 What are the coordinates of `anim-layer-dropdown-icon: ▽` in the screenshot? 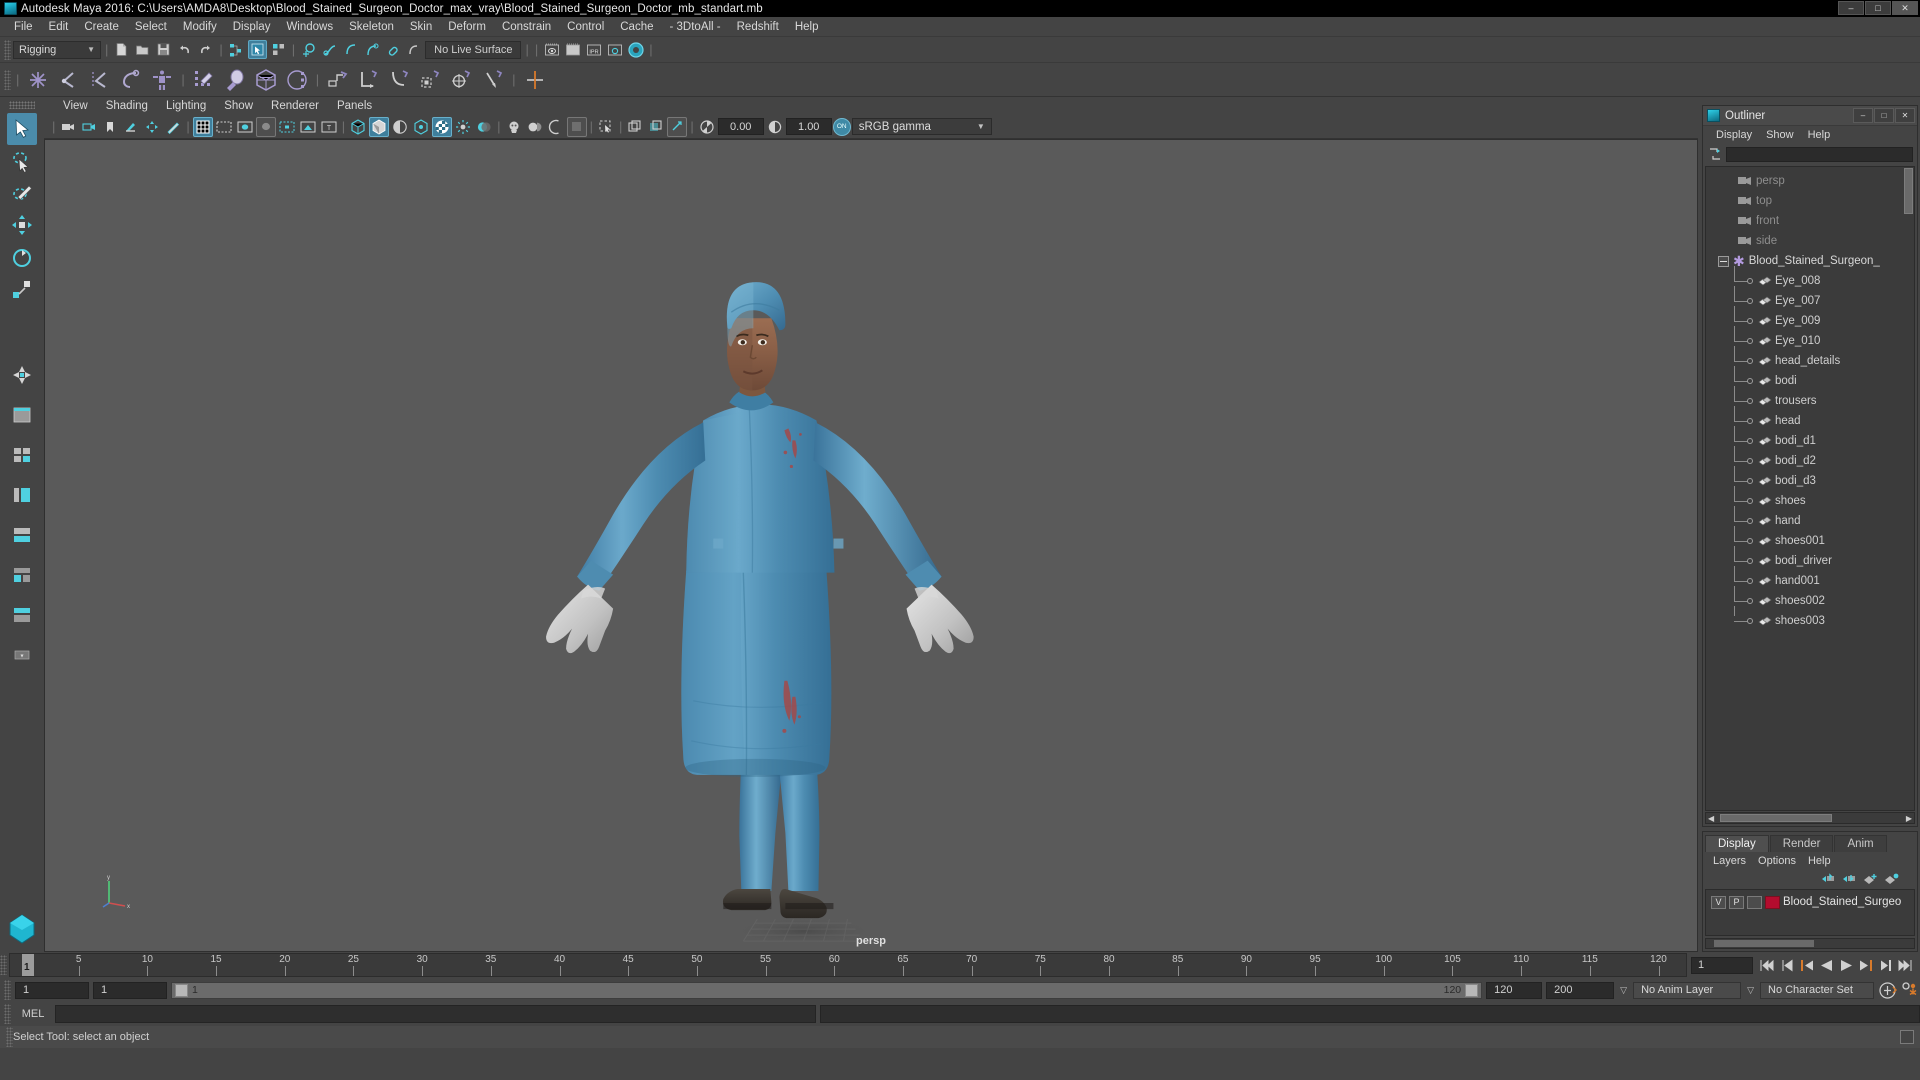 It's located at (1623, 990).